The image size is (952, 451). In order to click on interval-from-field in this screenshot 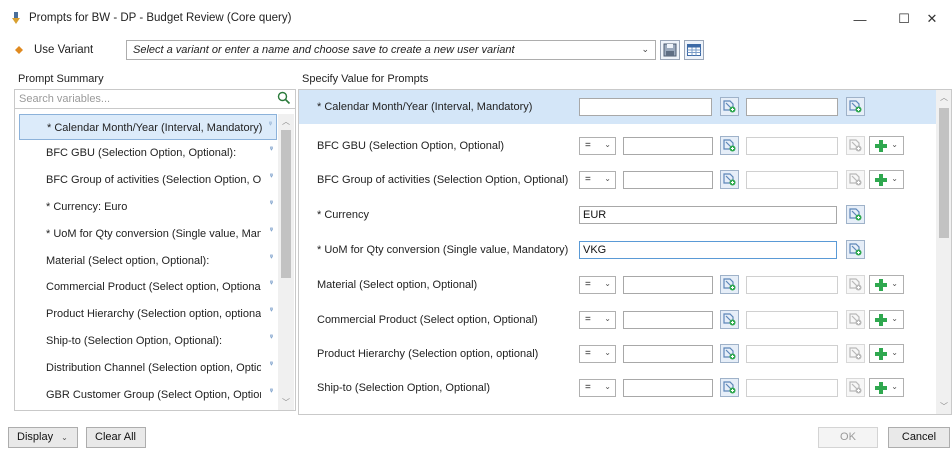, I will do `click(645, 107)`.